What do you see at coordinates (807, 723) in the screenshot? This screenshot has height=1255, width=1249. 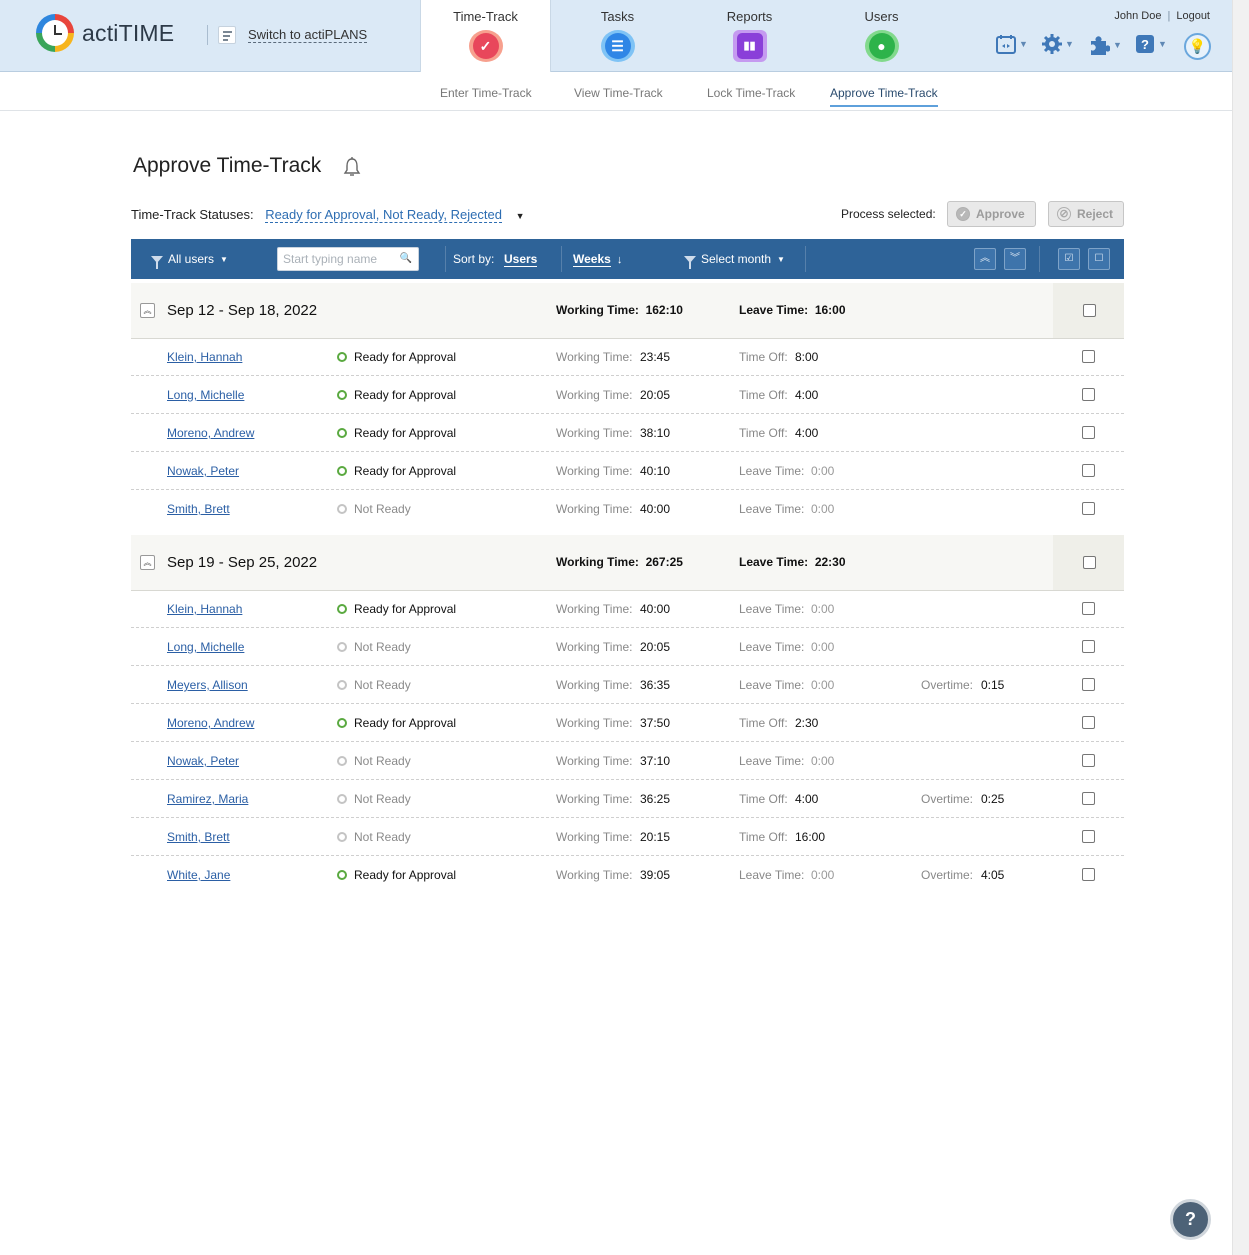 I see `leave-value: 2:30` at bounding box center [807, 723].